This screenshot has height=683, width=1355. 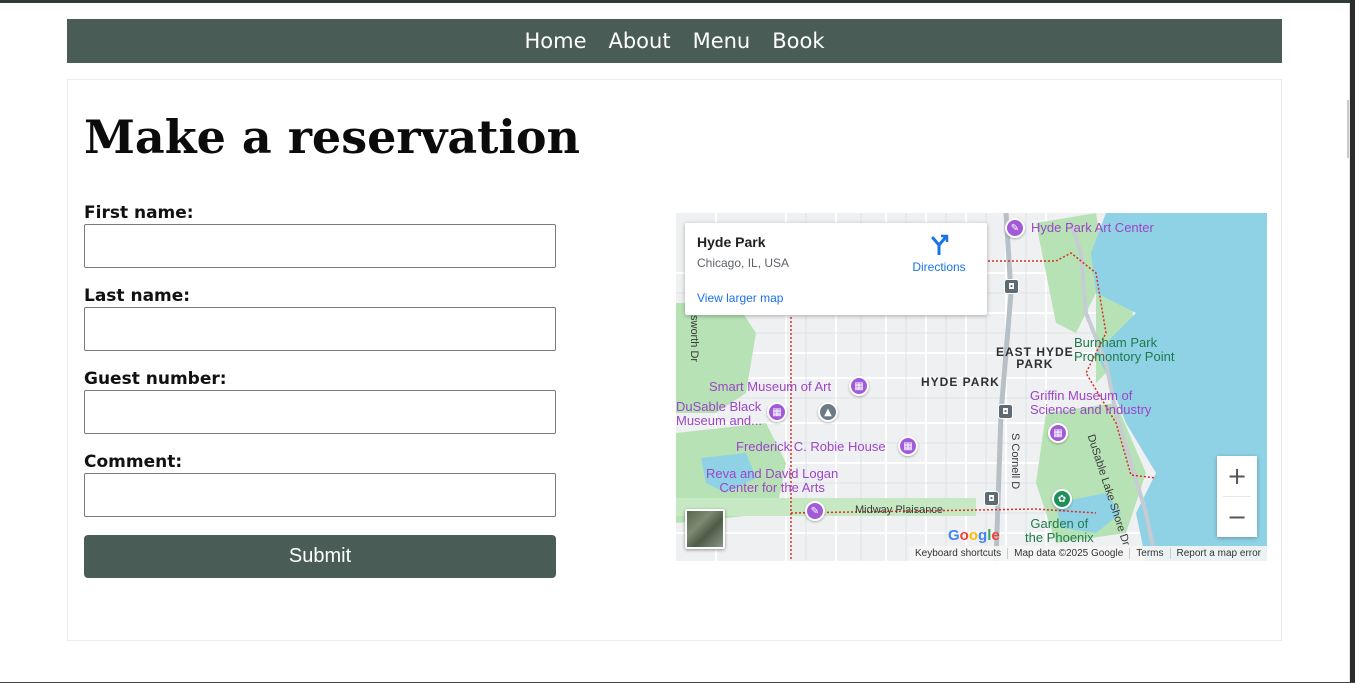 I want to click on guest-number-input, so click(x=320, y=412).